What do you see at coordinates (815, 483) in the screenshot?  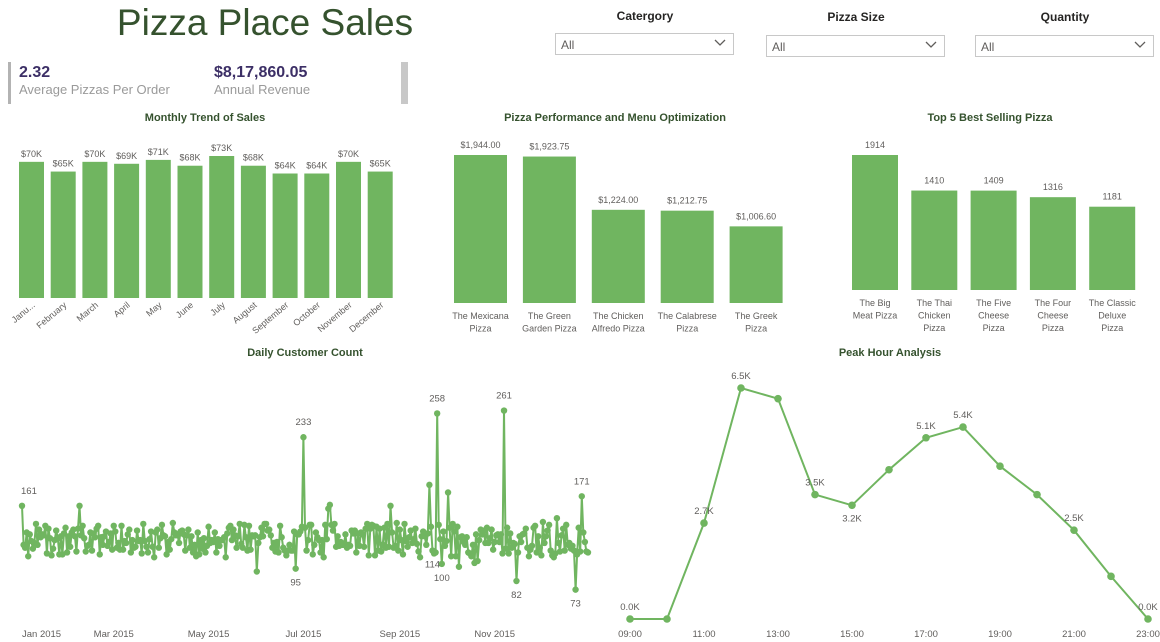 I see `data-label: 3.5K` at bounding box center [815, 483].